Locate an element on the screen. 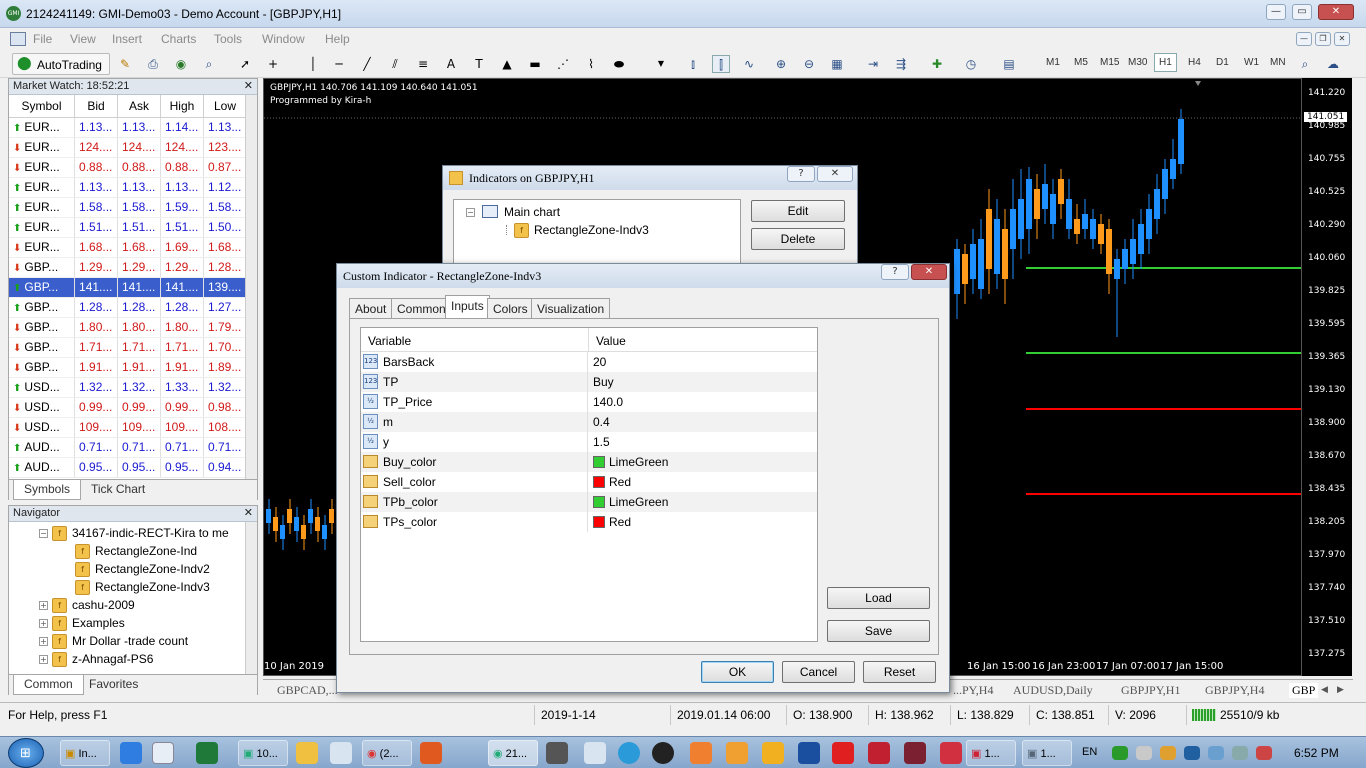 This screenshot has width=1366, height=768. chart-shift-icon: ⇥ is located at coordinates (873, 64).